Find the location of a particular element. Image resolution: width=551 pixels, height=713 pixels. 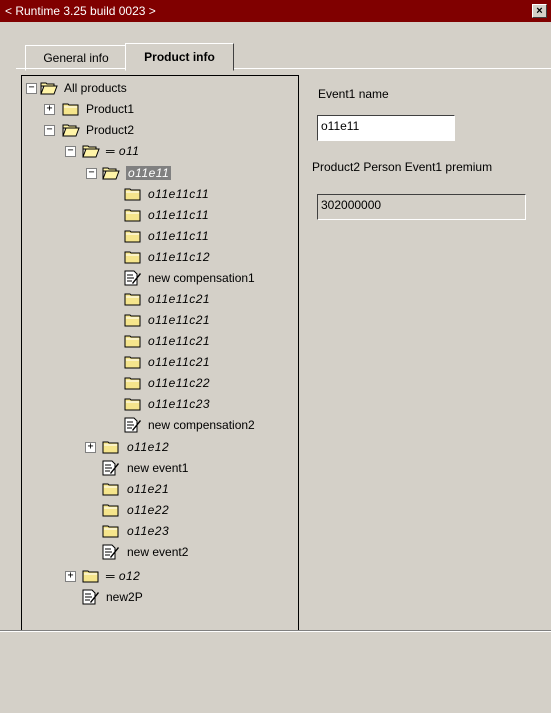

tree-node: o11e21 is located at coordinates (157, 490).